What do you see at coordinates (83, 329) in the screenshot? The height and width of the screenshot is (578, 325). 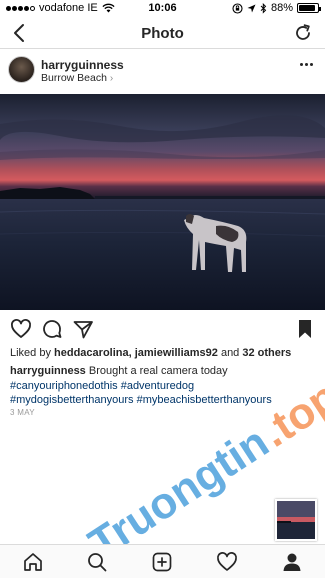 I see `share-icon` at bounding box center [83, 329].